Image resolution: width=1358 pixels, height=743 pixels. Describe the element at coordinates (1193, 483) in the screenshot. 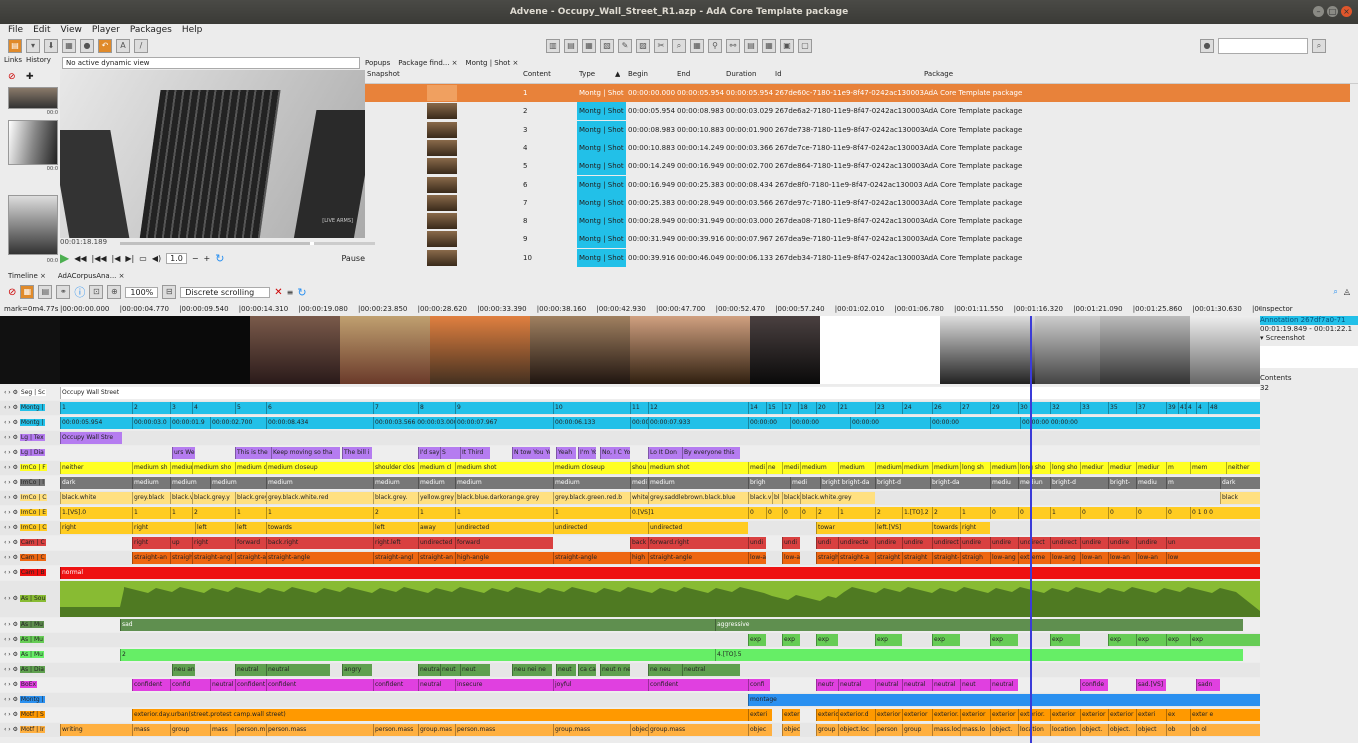

I see `annotation-segment: m` at that location.